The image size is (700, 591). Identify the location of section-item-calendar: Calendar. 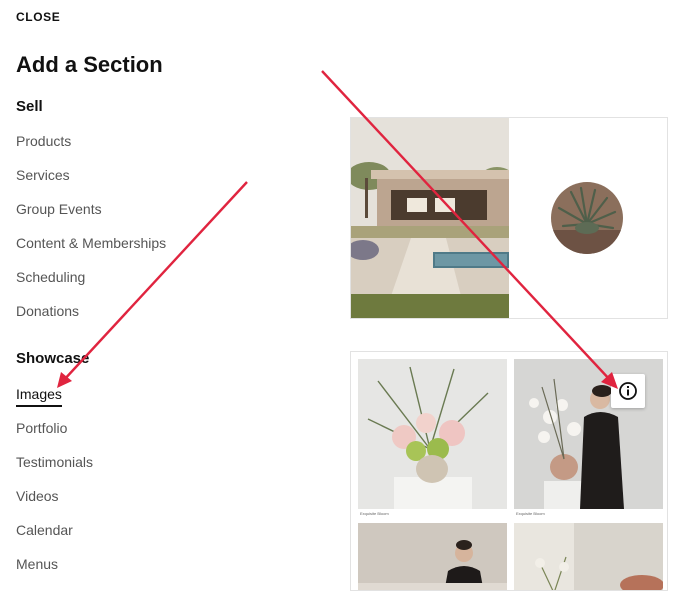
(54, 537).